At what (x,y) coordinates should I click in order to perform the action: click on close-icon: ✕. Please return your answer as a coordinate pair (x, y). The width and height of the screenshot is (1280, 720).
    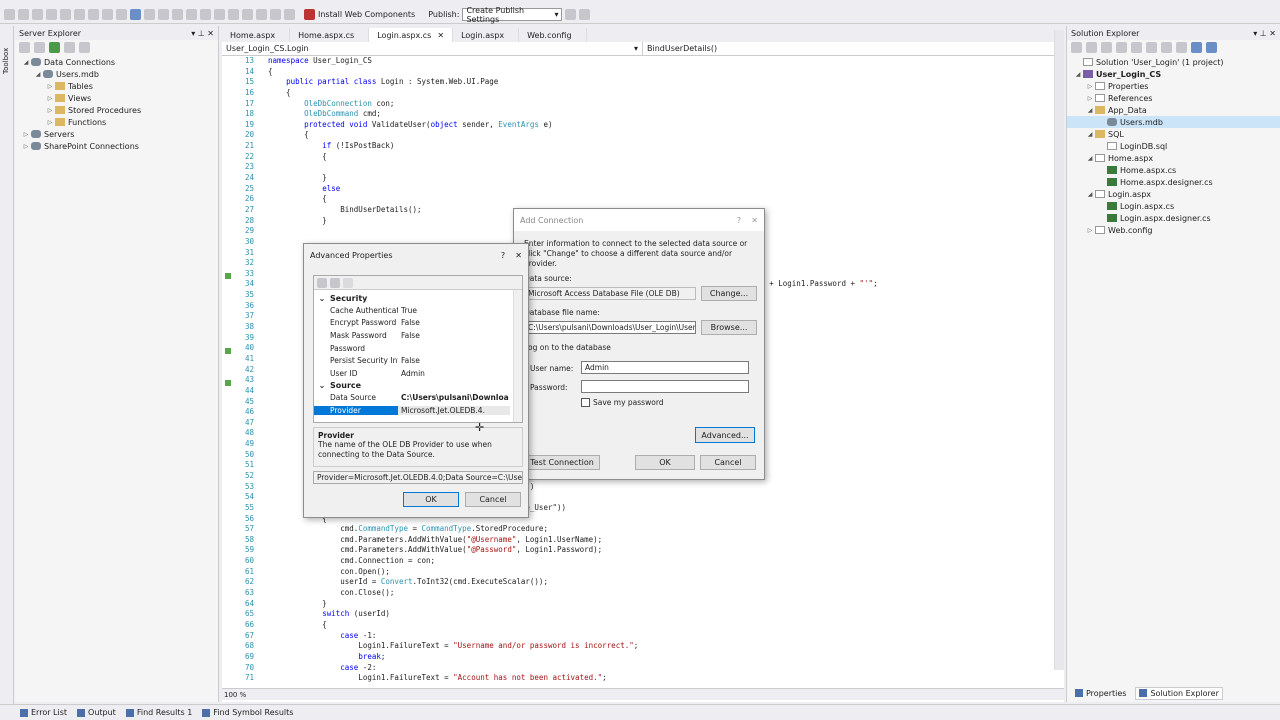
    Looking at the image, I should click on (754, 220).